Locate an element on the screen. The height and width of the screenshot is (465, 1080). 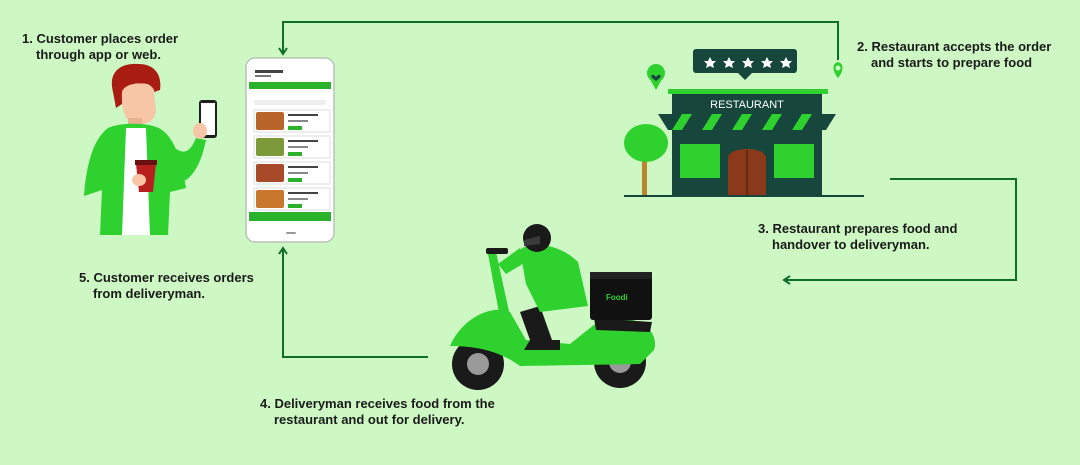
phone-app-mockup is located at coordinates (290, 150).